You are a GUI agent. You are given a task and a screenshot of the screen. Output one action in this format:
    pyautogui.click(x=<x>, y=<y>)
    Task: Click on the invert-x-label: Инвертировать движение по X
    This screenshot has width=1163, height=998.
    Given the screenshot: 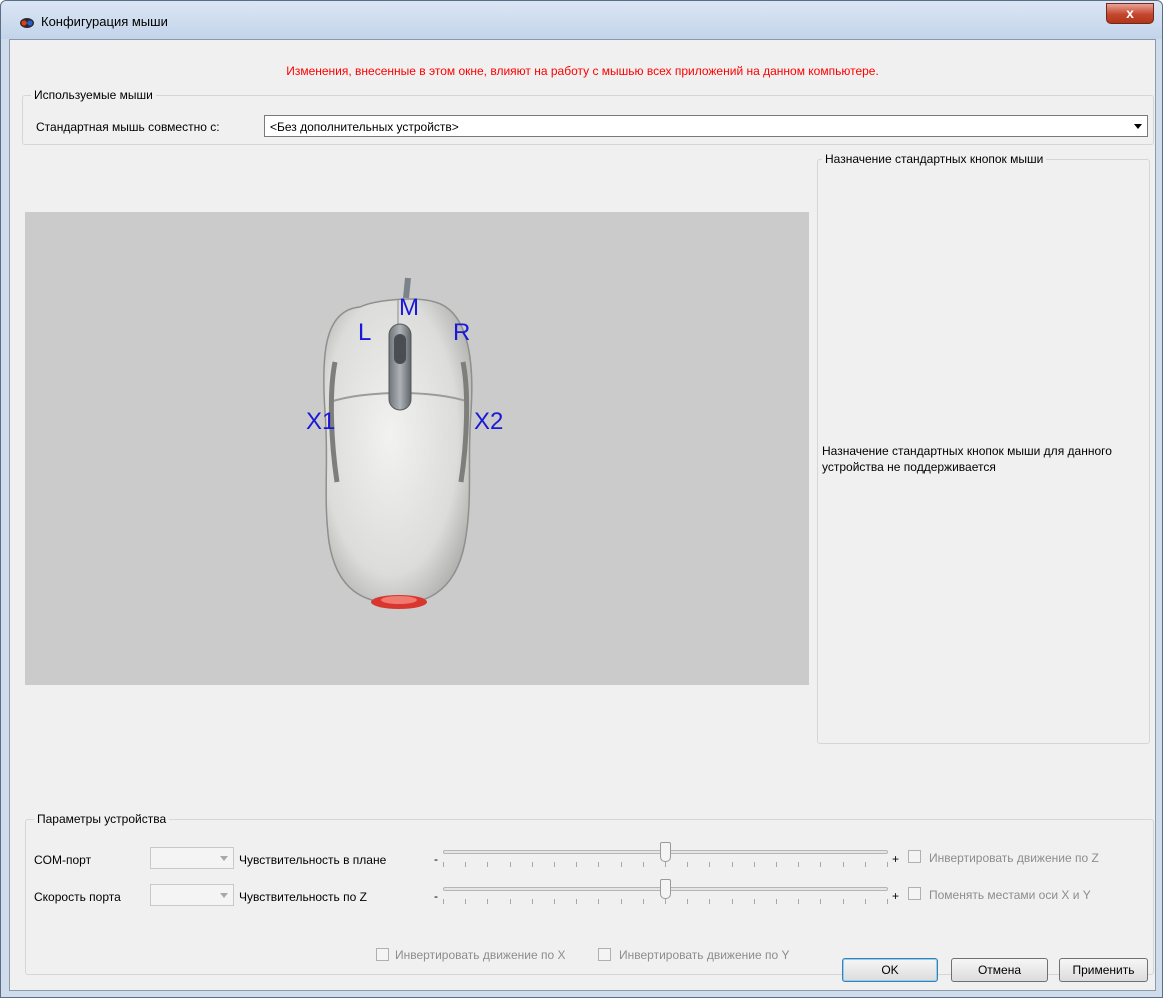 What is the action you would take?
    pyautogui.click(x=480, y=955)
    